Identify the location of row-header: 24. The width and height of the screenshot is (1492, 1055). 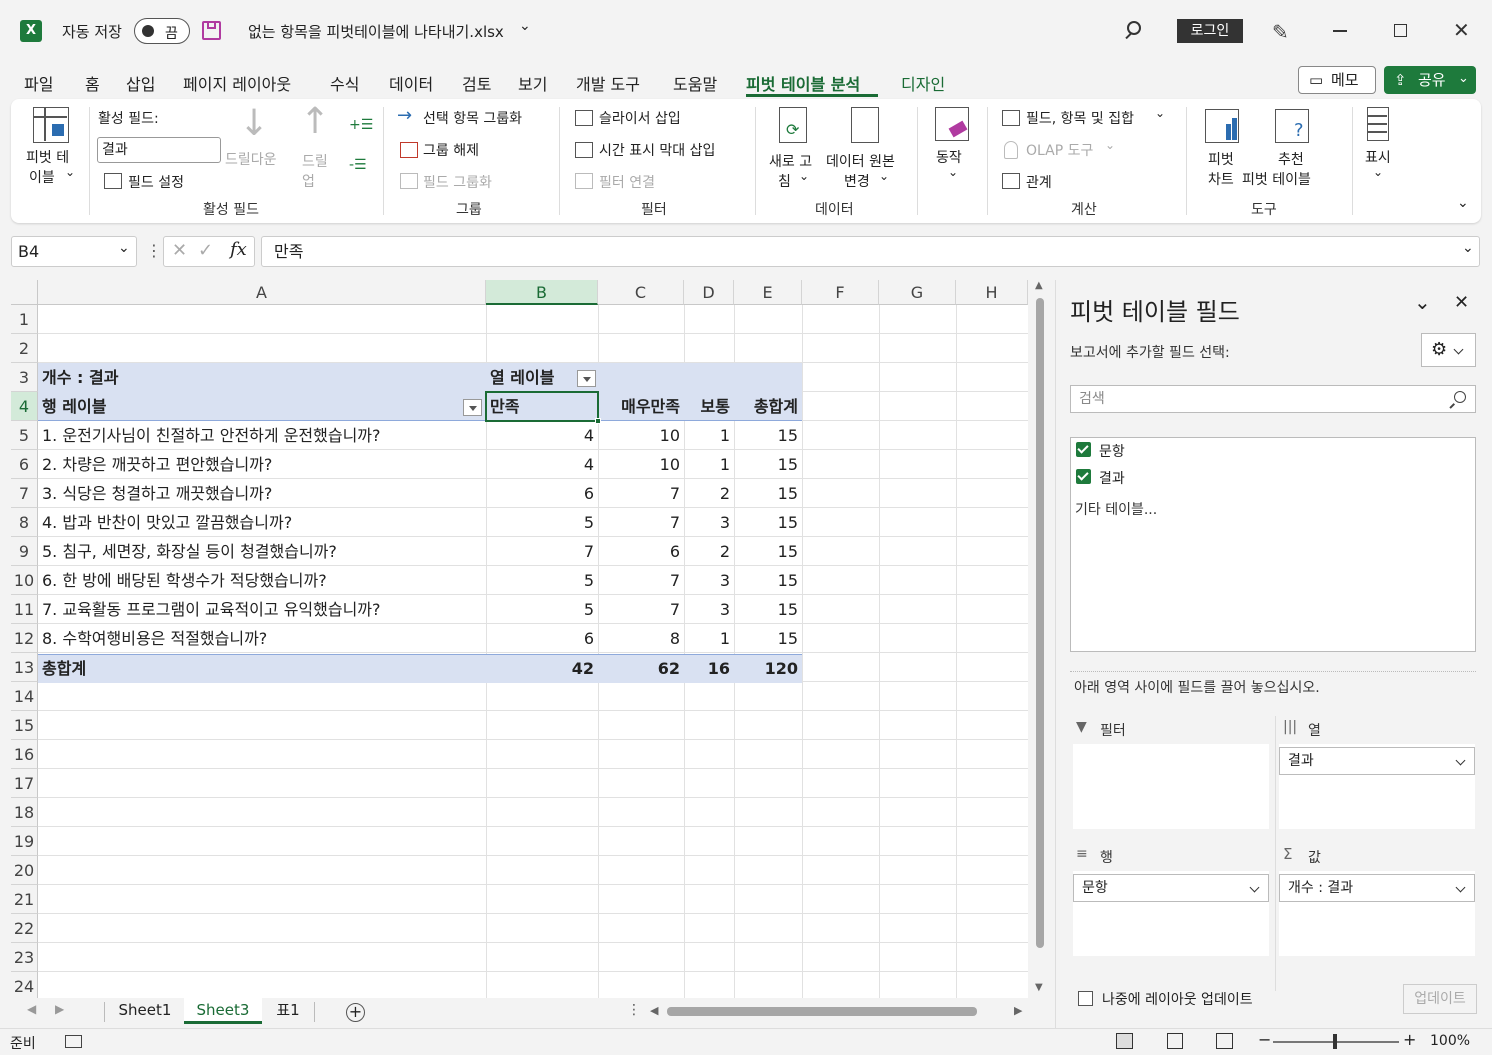
(24, 985).